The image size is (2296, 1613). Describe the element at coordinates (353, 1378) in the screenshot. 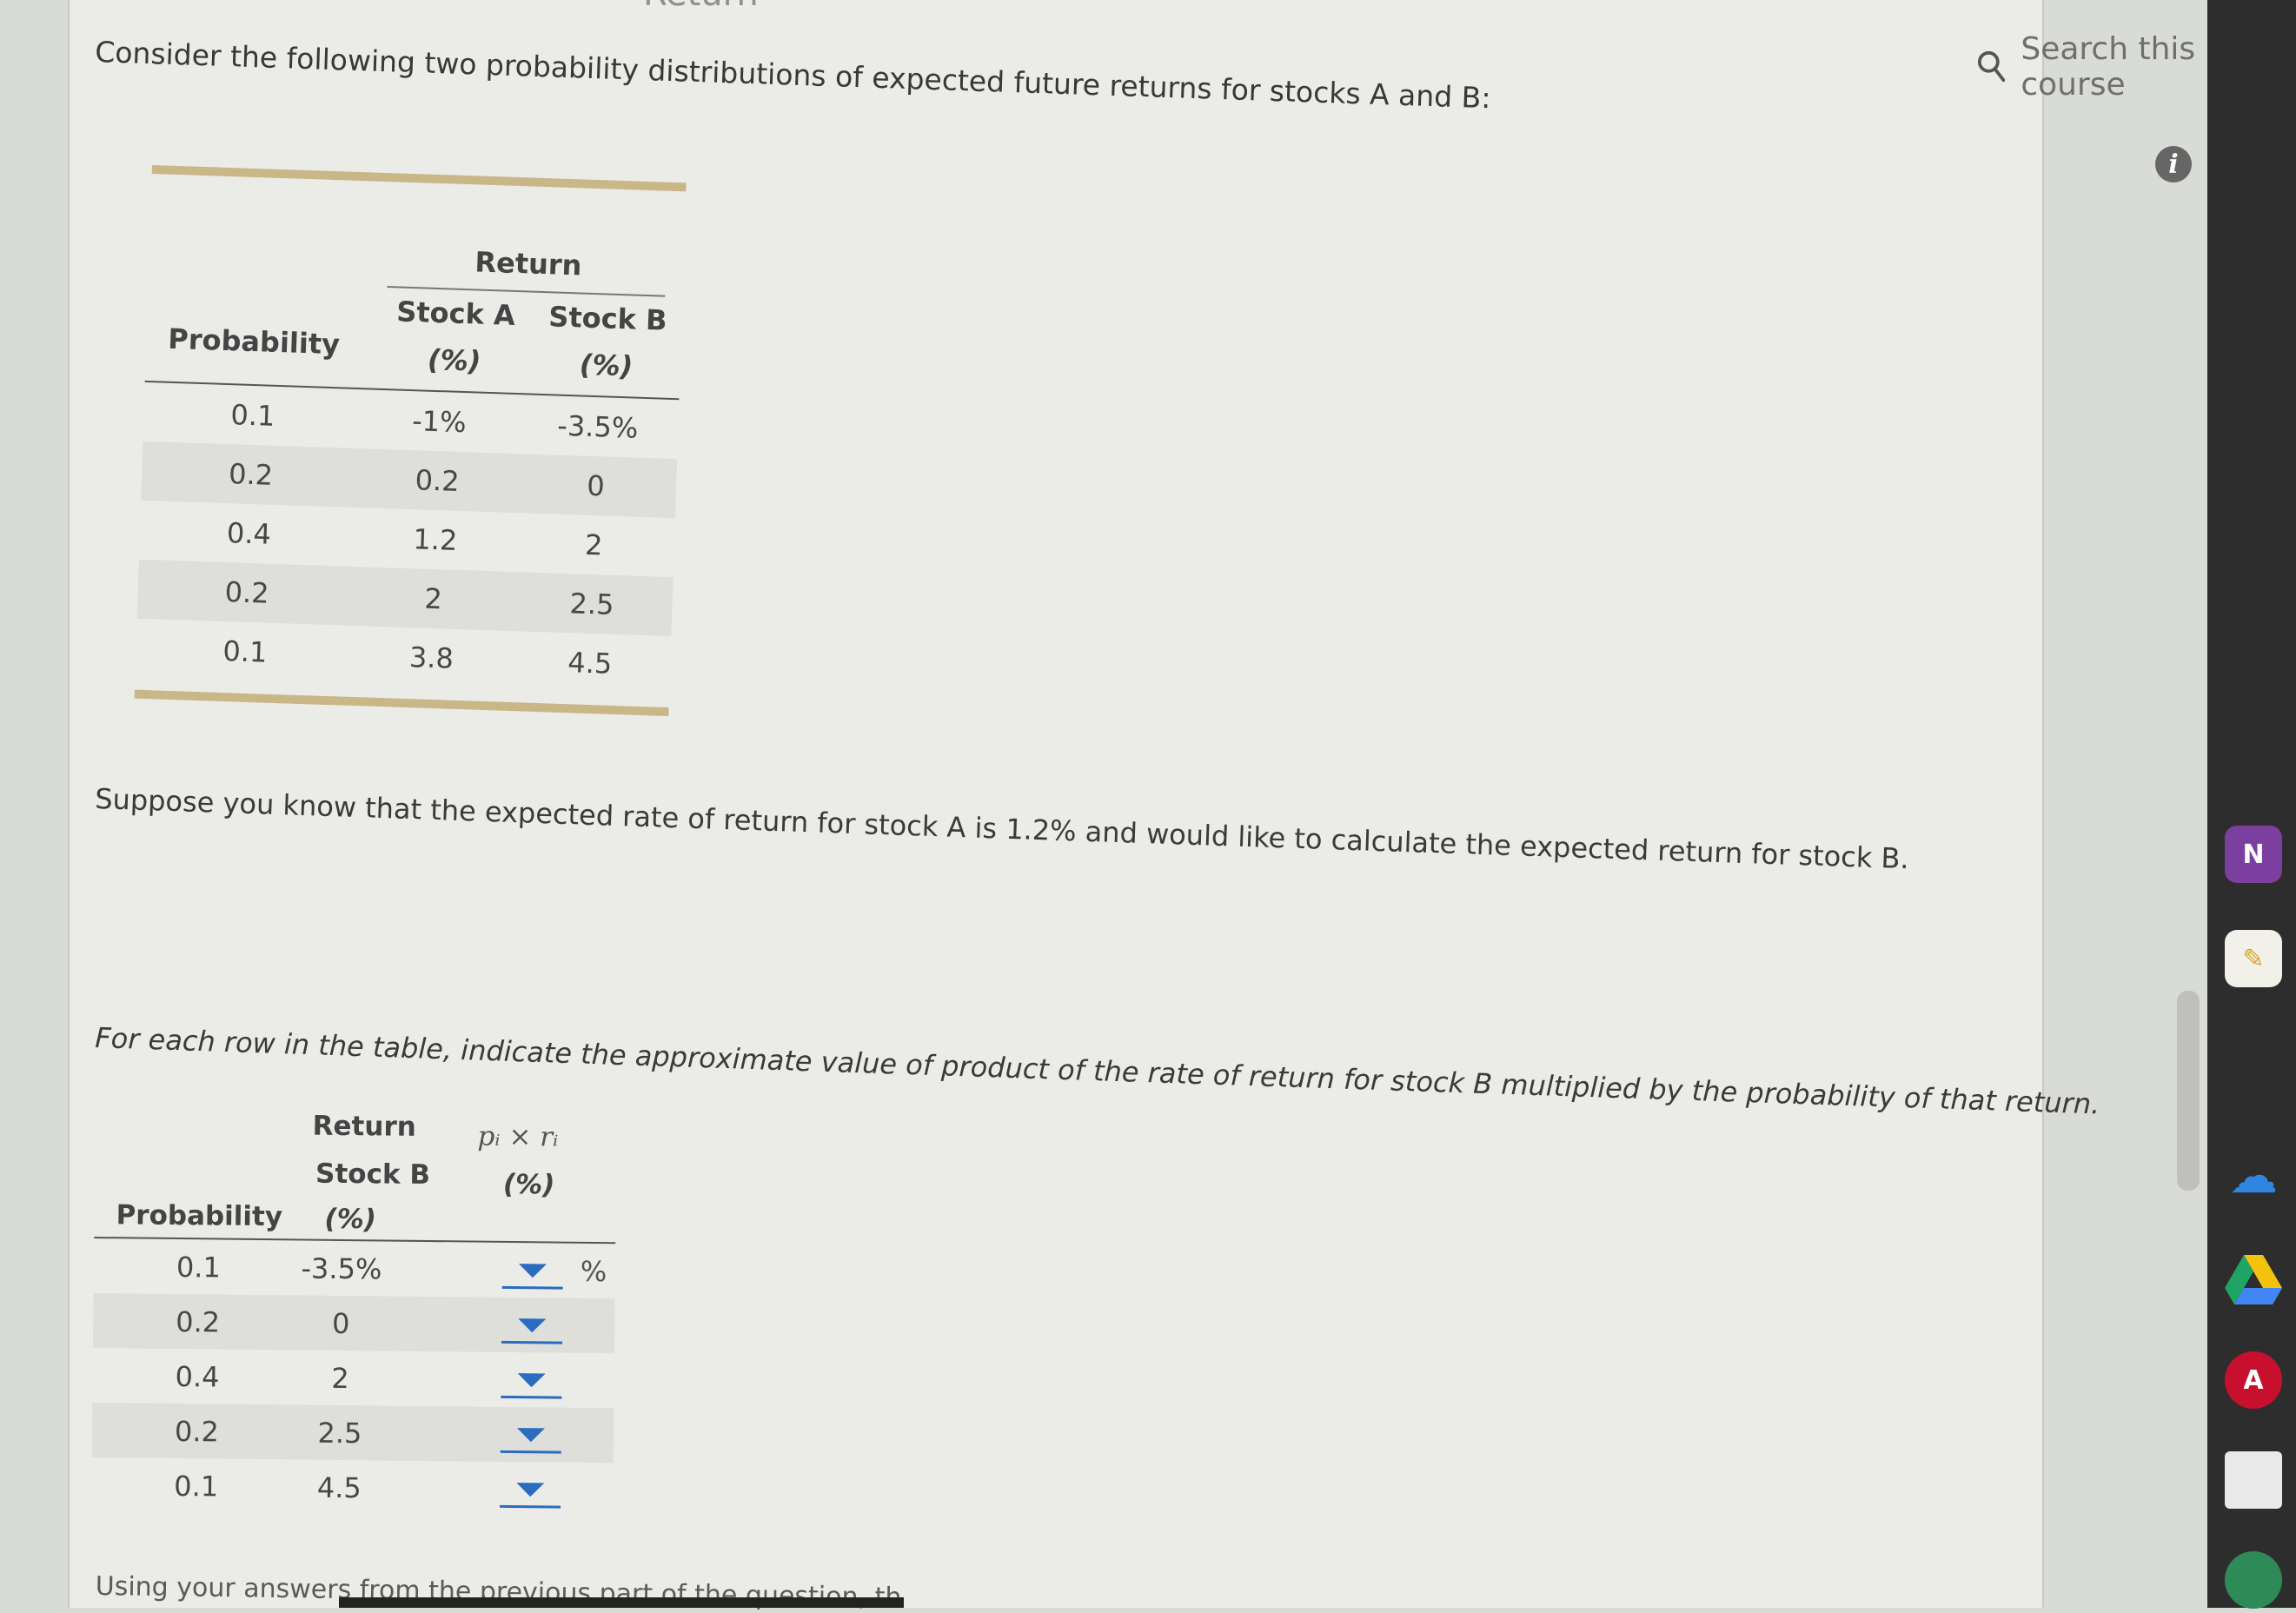

I see `table-row: 0.4 2` at that location.